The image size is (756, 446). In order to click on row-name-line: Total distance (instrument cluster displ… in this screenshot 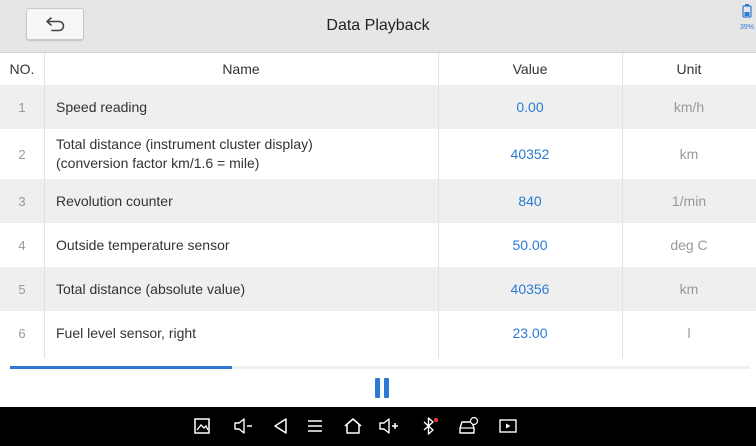, I will do `click(184, 144)`.